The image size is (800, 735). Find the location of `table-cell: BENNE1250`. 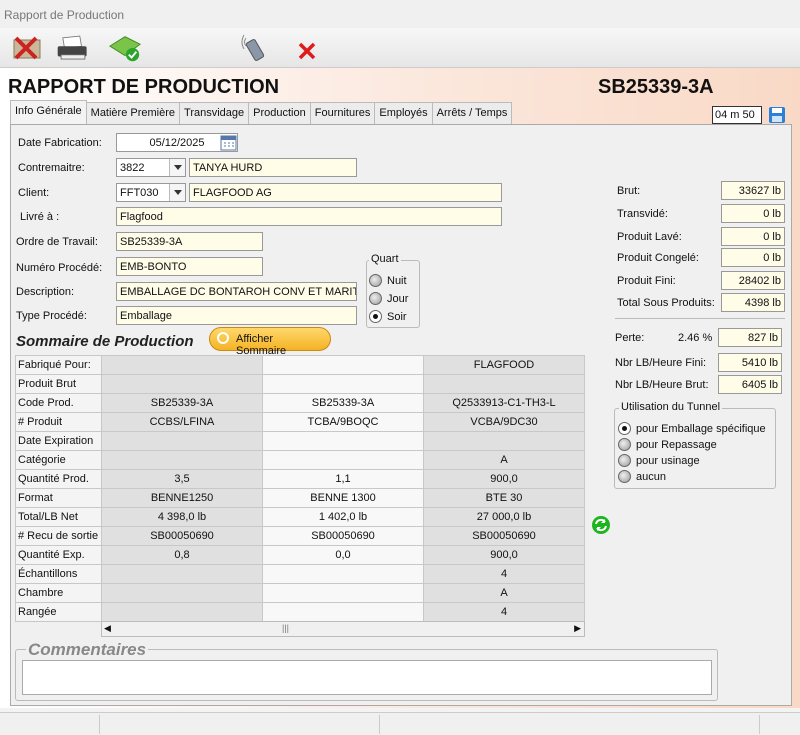

table-cell: BENNE1250 is located at coordinates (182, 498).